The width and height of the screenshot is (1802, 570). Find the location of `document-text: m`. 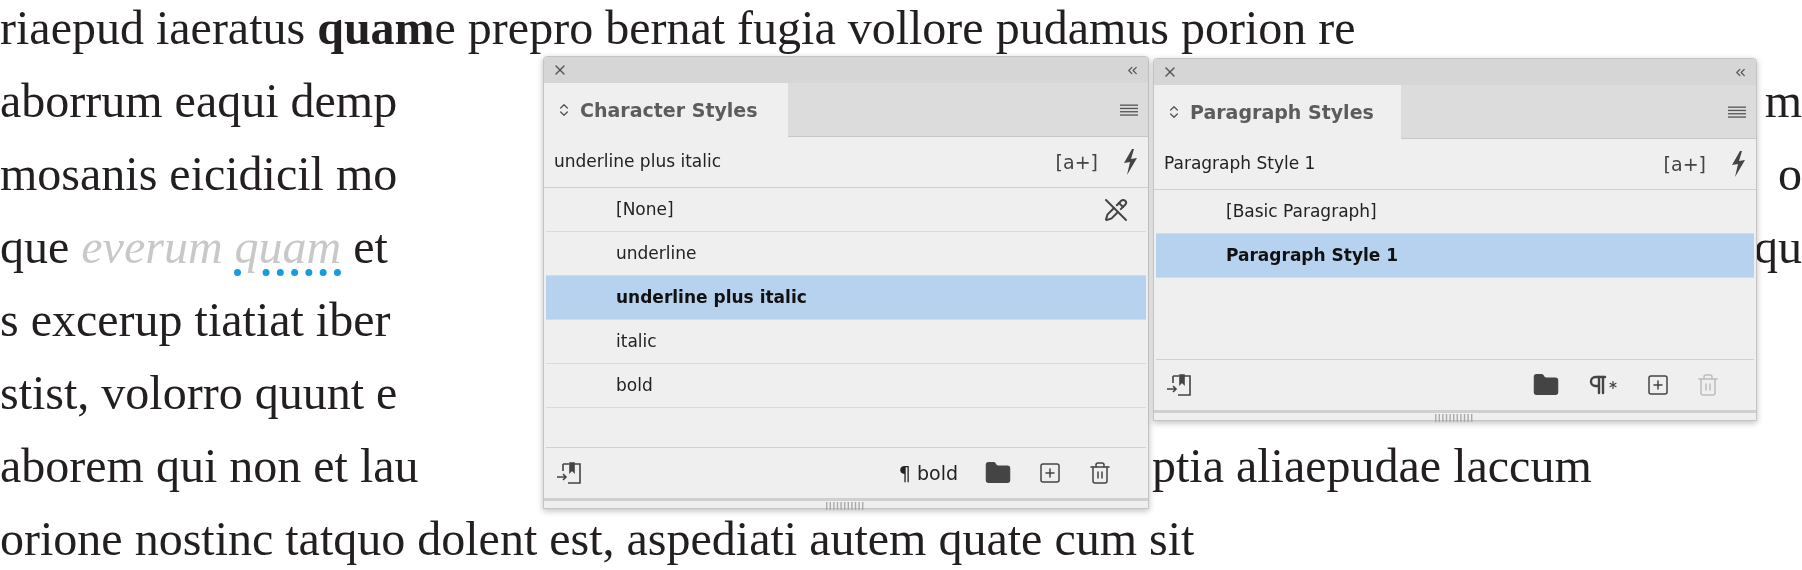

document-text: m is located at coordinates (1783, 100).